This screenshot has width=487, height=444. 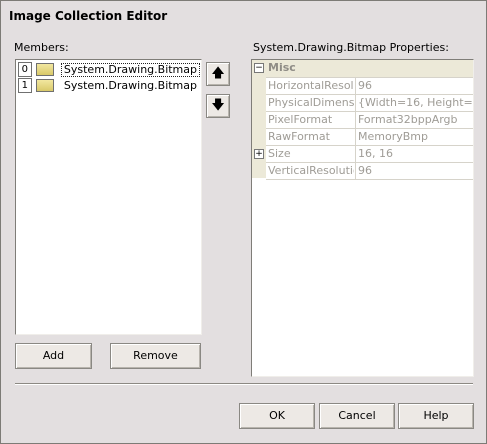 What do you see at coordinates (130, 69) in the screenshot?
I see `member-label-0: System.Drawing.Bitmap` at bounding box center [130, 69].